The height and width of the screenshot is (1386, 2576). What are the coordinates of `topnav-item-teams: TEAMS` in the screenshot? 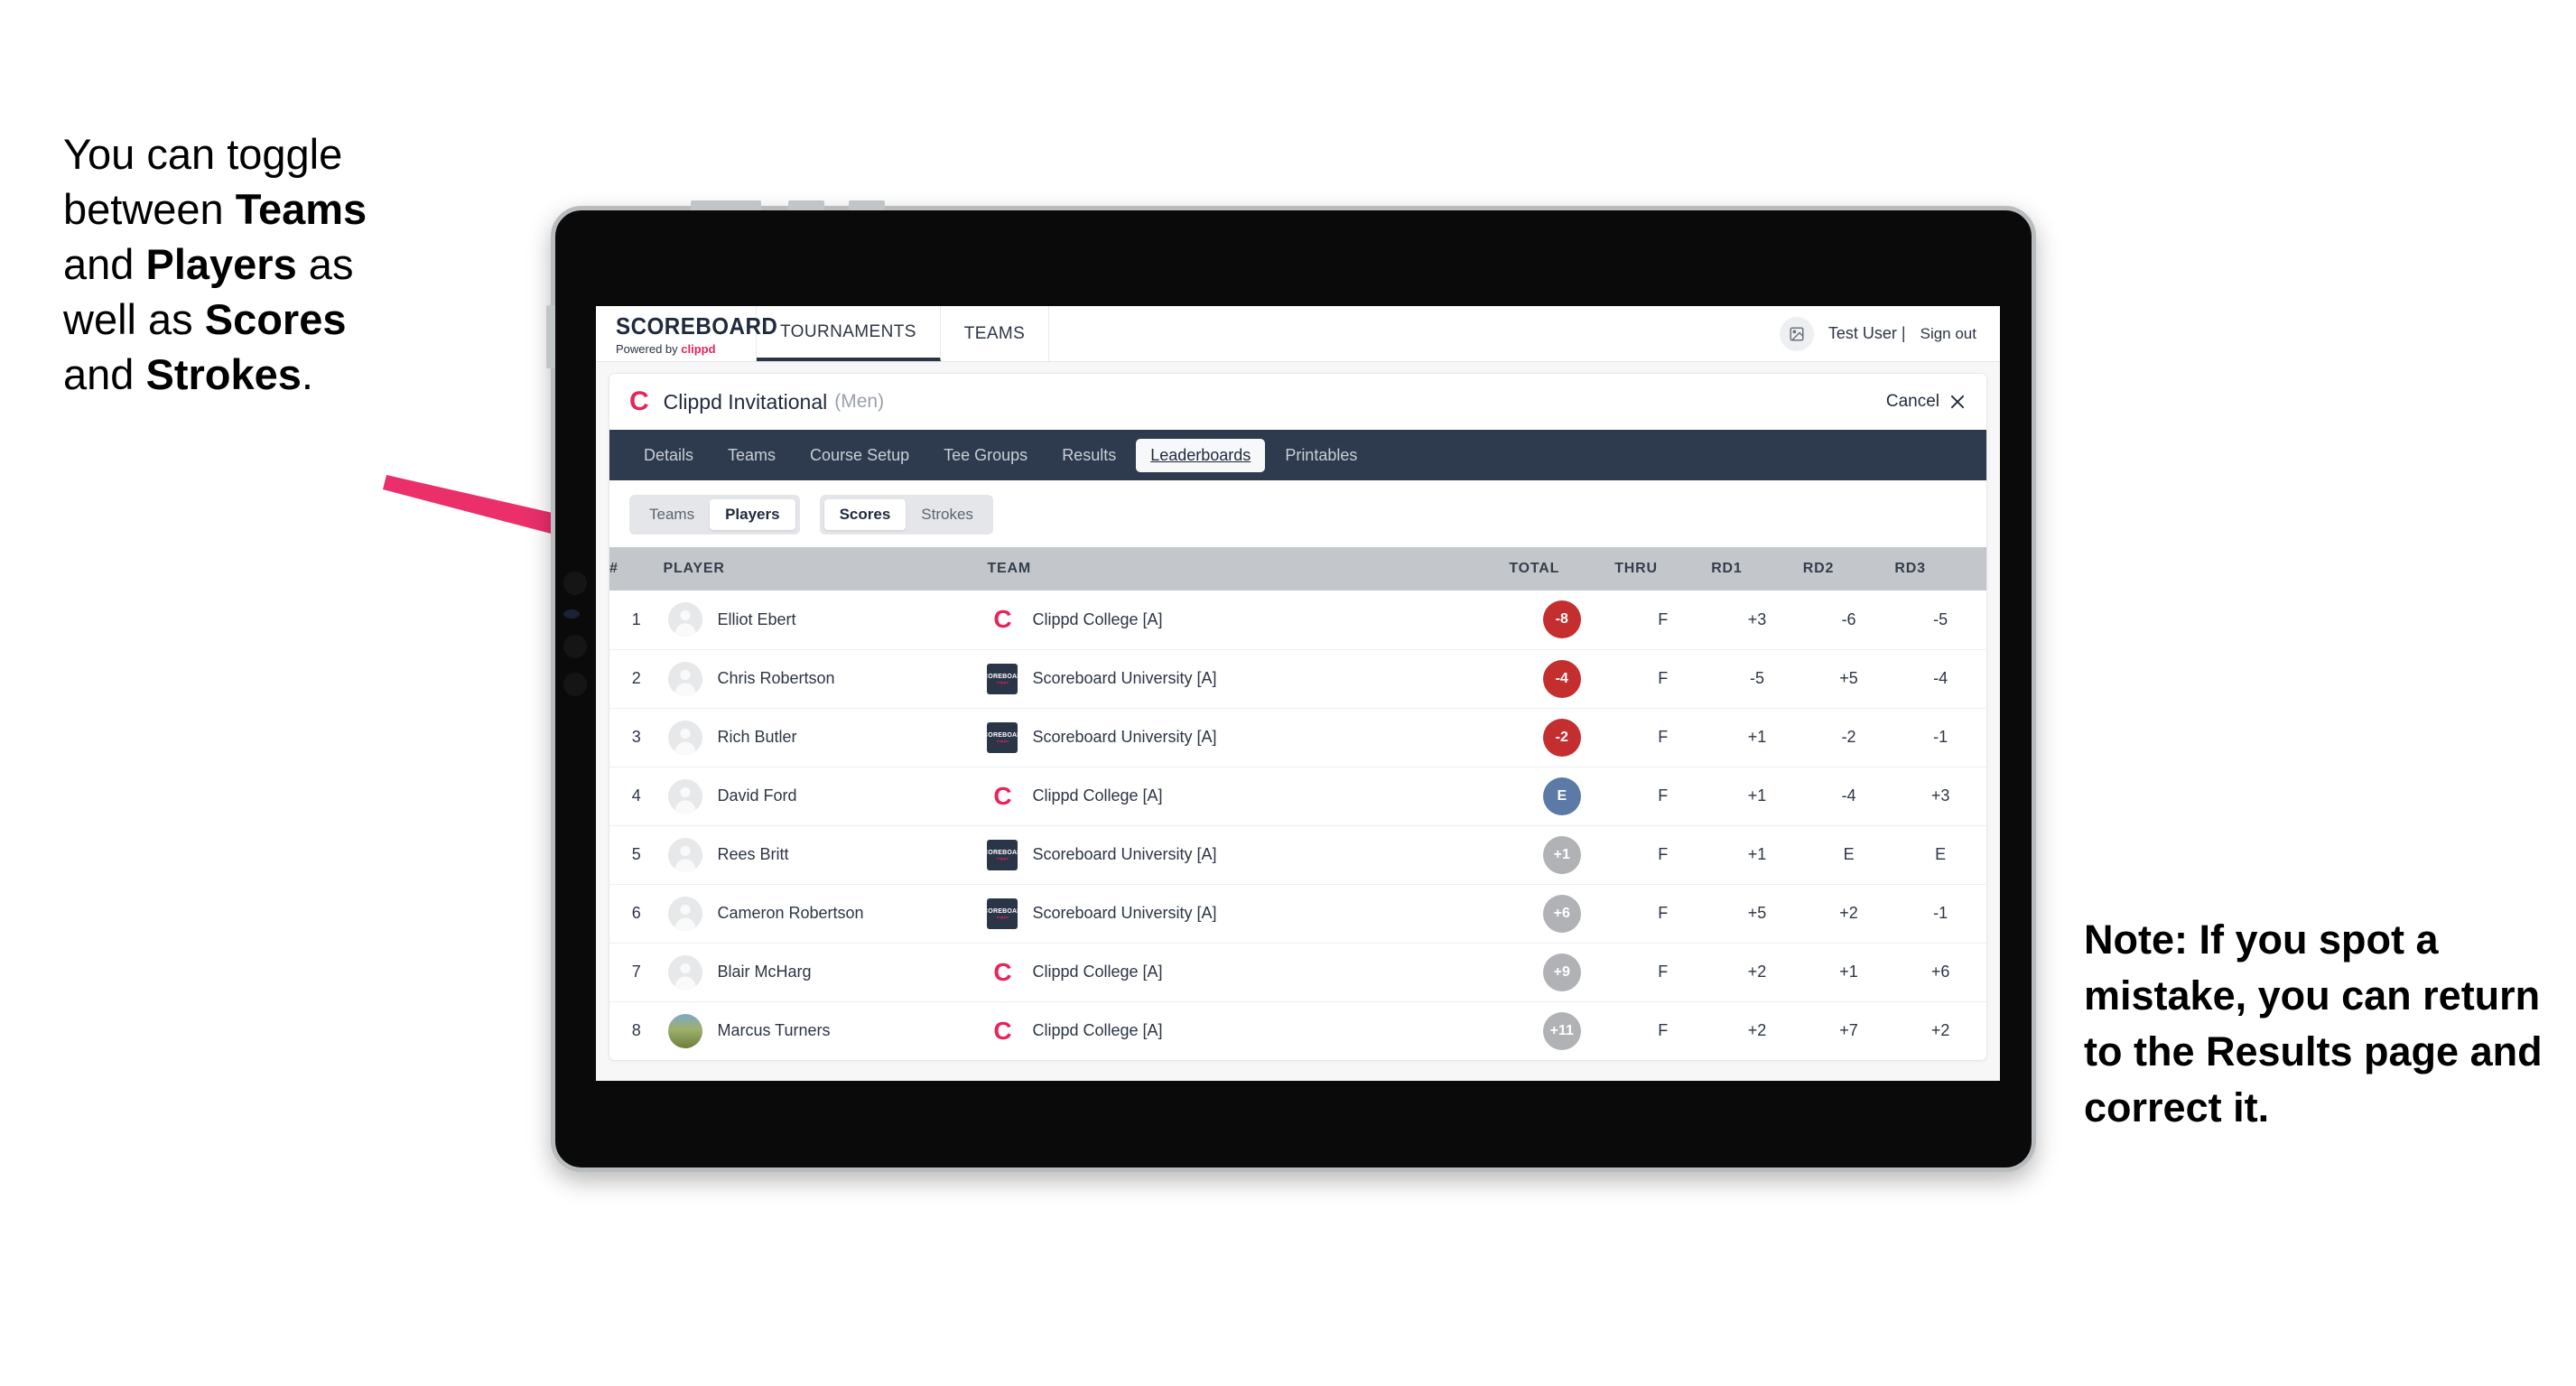 It's located at (995, 333).